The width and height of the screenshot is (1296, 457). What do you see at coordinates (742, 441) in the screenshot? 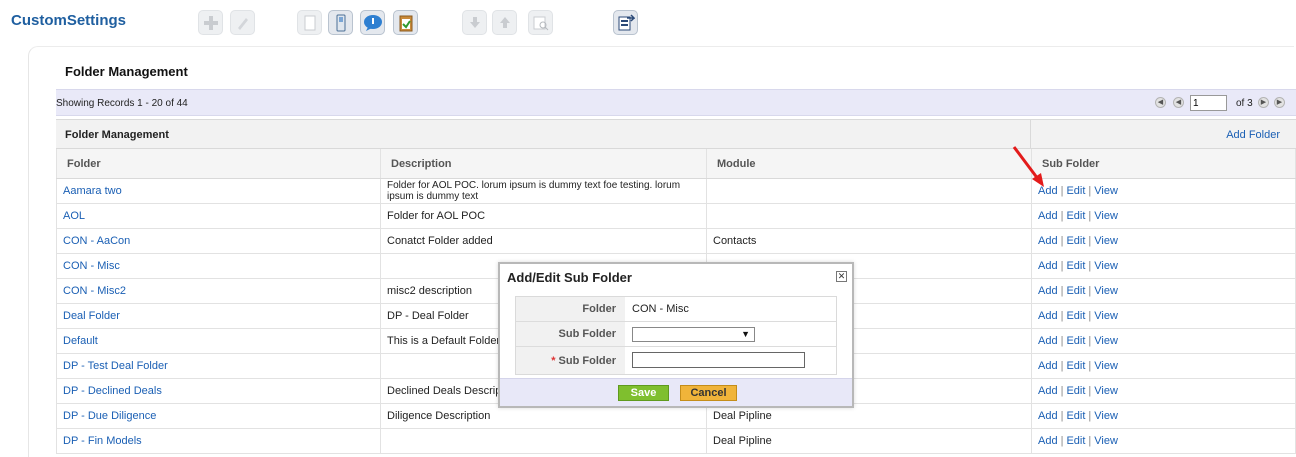
I see `module-text: Deal Pipline` at bounding box center [742, 441].